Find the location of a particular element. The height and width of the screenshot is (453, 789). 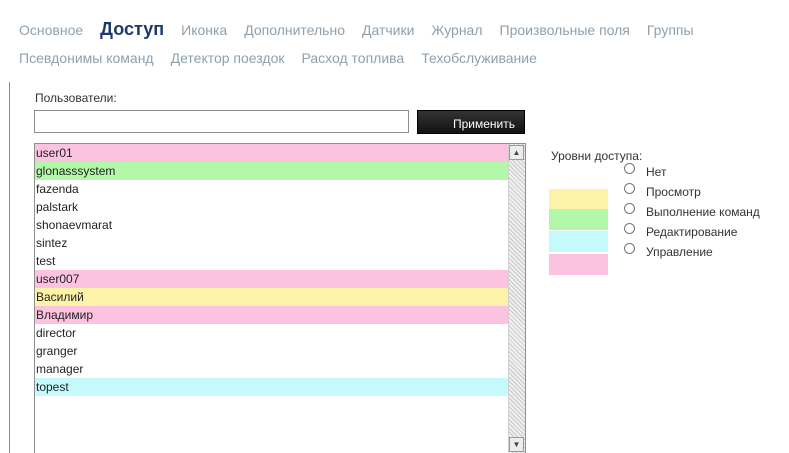

user-list-item: Владимир is located at coordinates (271, 315).